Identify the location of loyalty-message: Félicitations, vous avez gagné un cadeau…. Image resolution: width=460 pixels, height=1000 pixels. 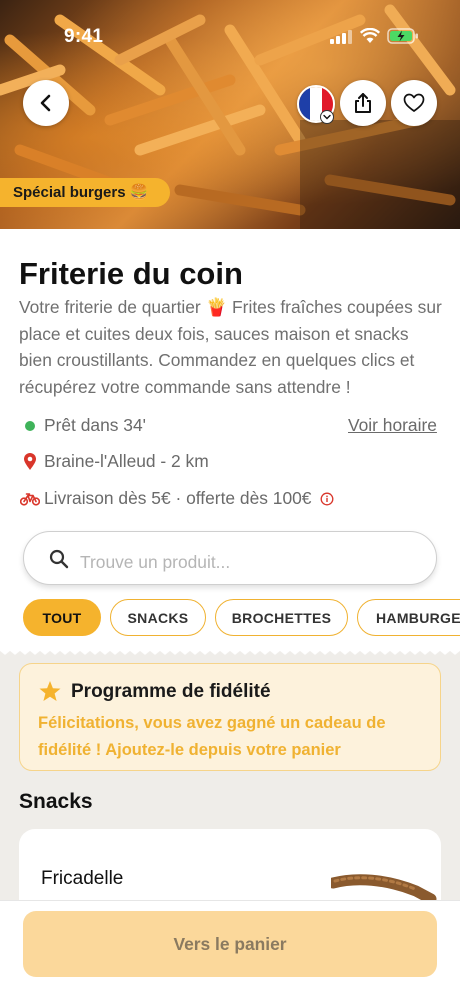
(212, 736).